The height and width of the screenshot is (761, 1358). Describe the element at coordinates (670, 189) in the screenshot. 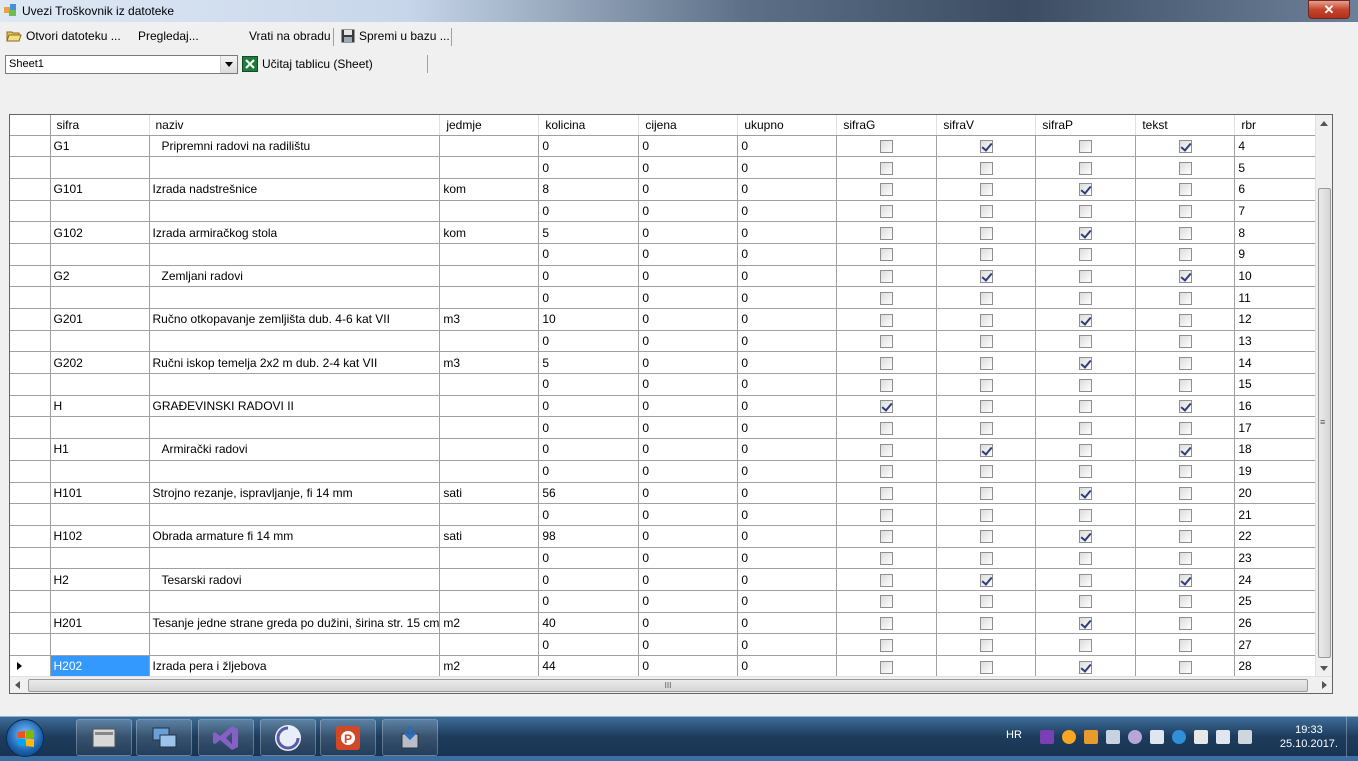

I see `table-row: G101 Izrada nadstrešnice kom 8 0 0 6` at that location.